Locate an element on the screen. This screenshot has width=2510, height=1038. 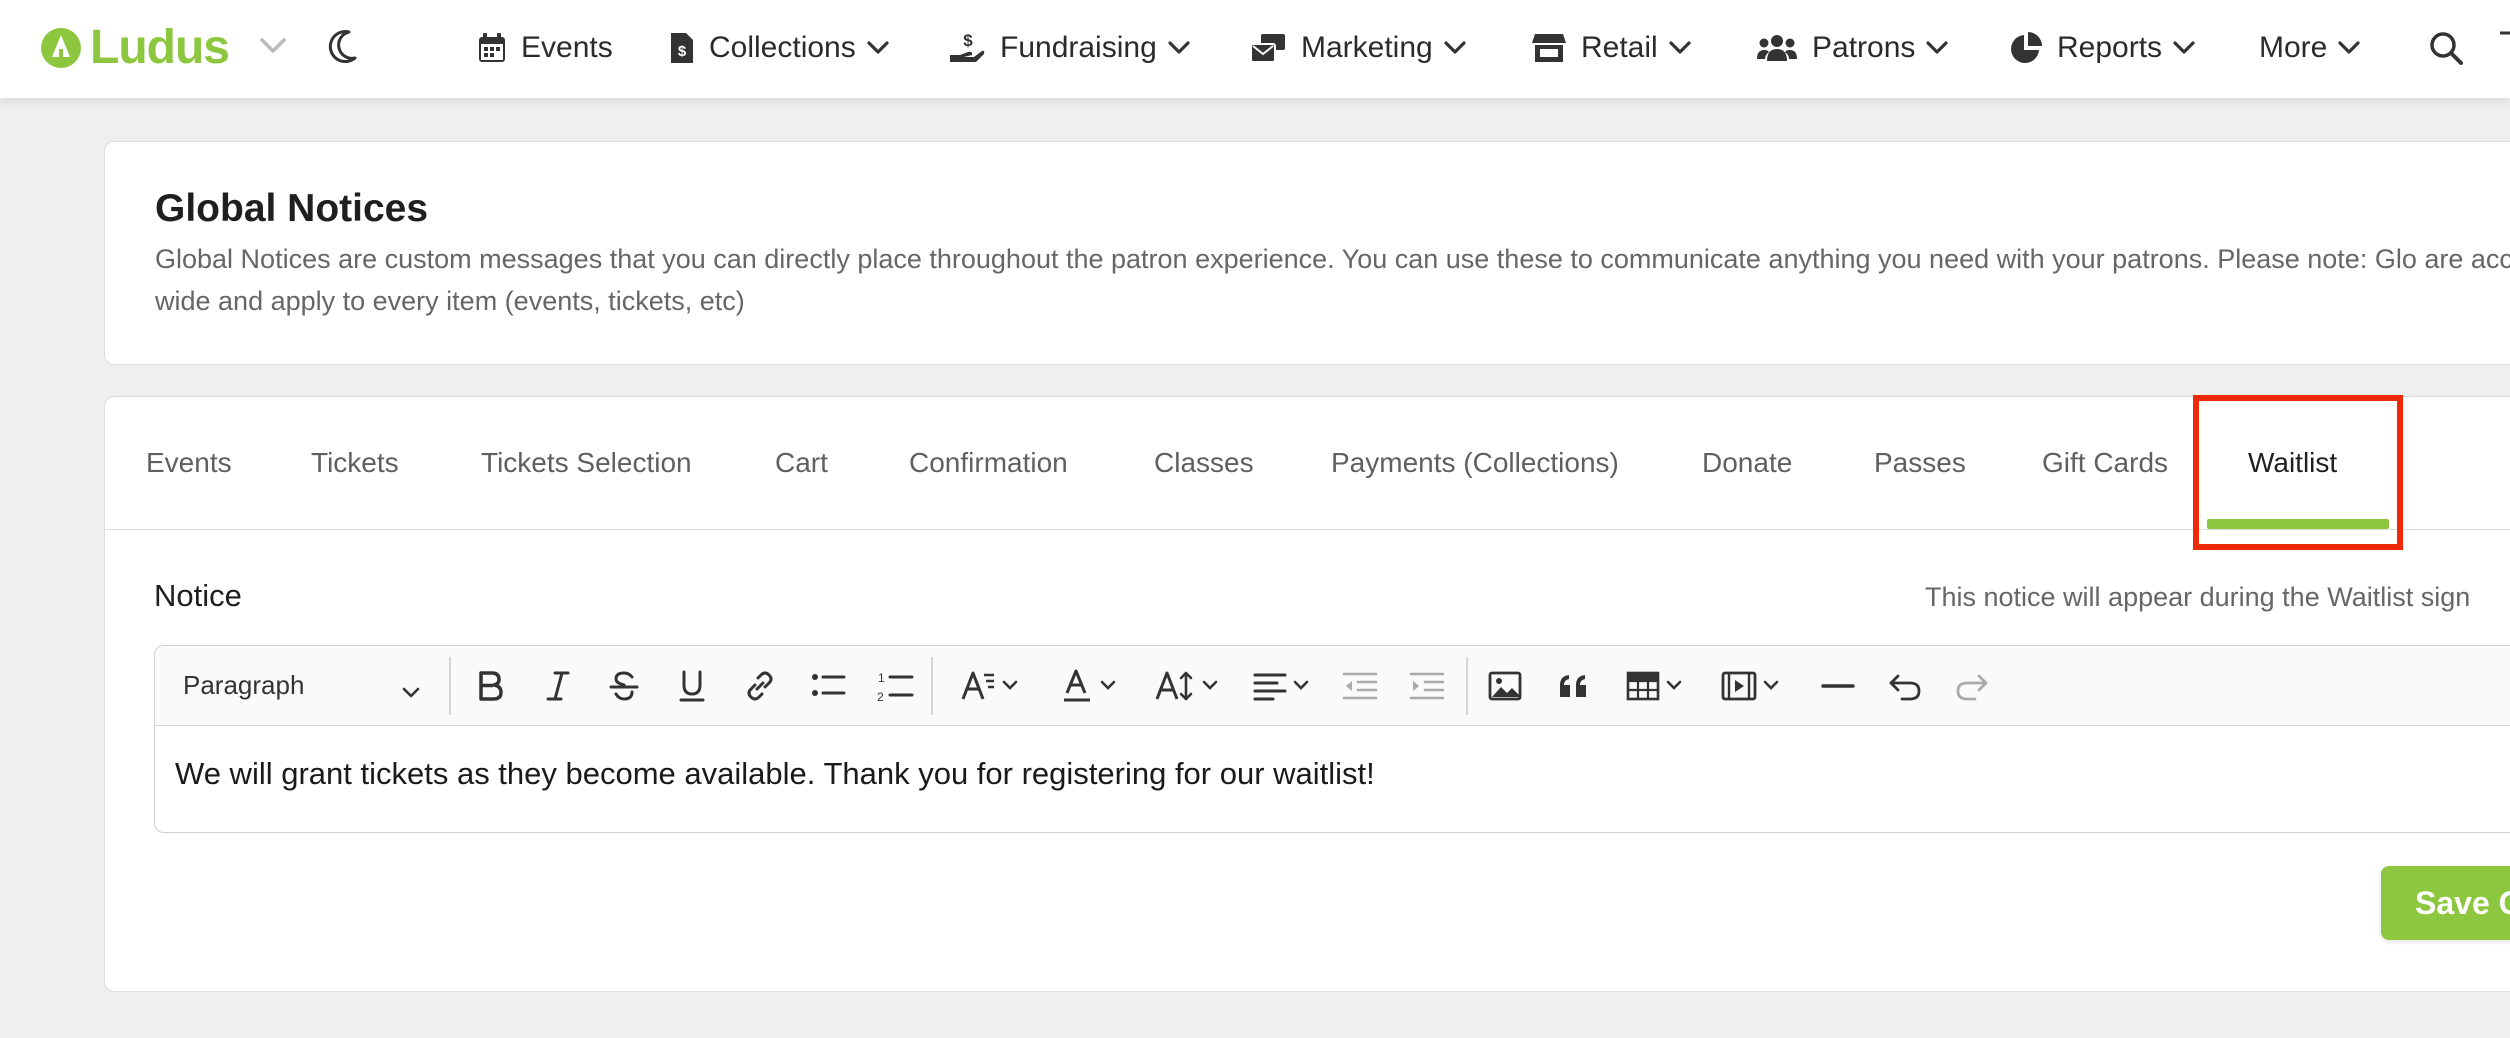
account-switcher-chevron-icon is located at coordinates (273, 48).